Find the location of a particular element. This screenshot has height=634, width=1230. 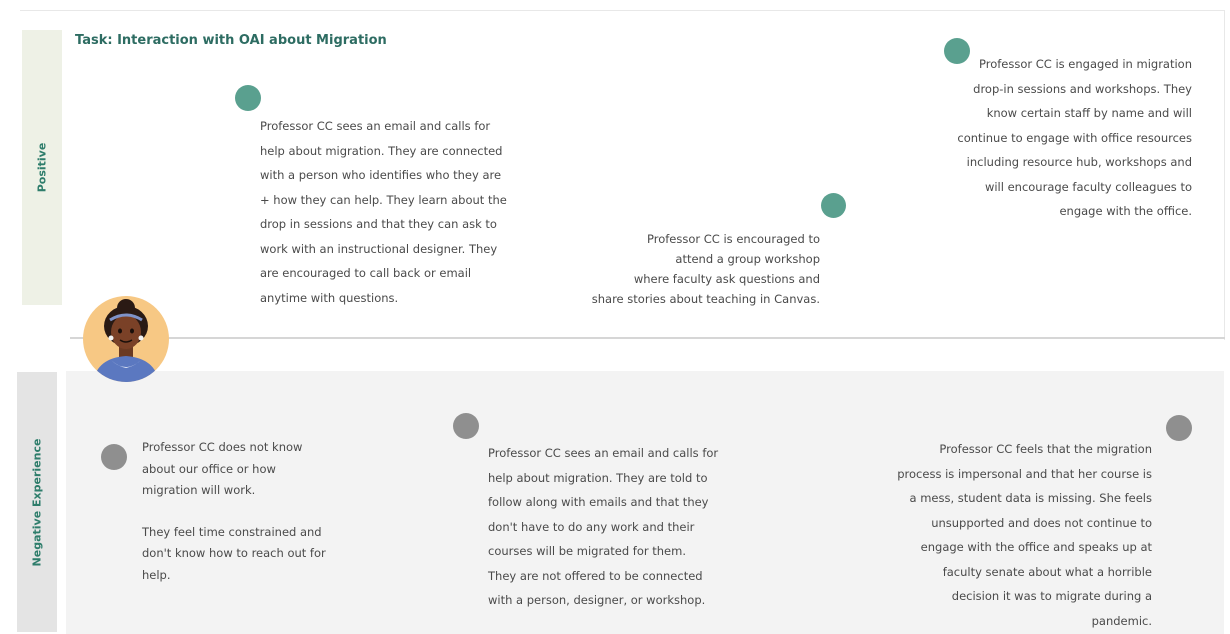

note-line: are encouraged to call back or email is located at coordinates (366, 273).